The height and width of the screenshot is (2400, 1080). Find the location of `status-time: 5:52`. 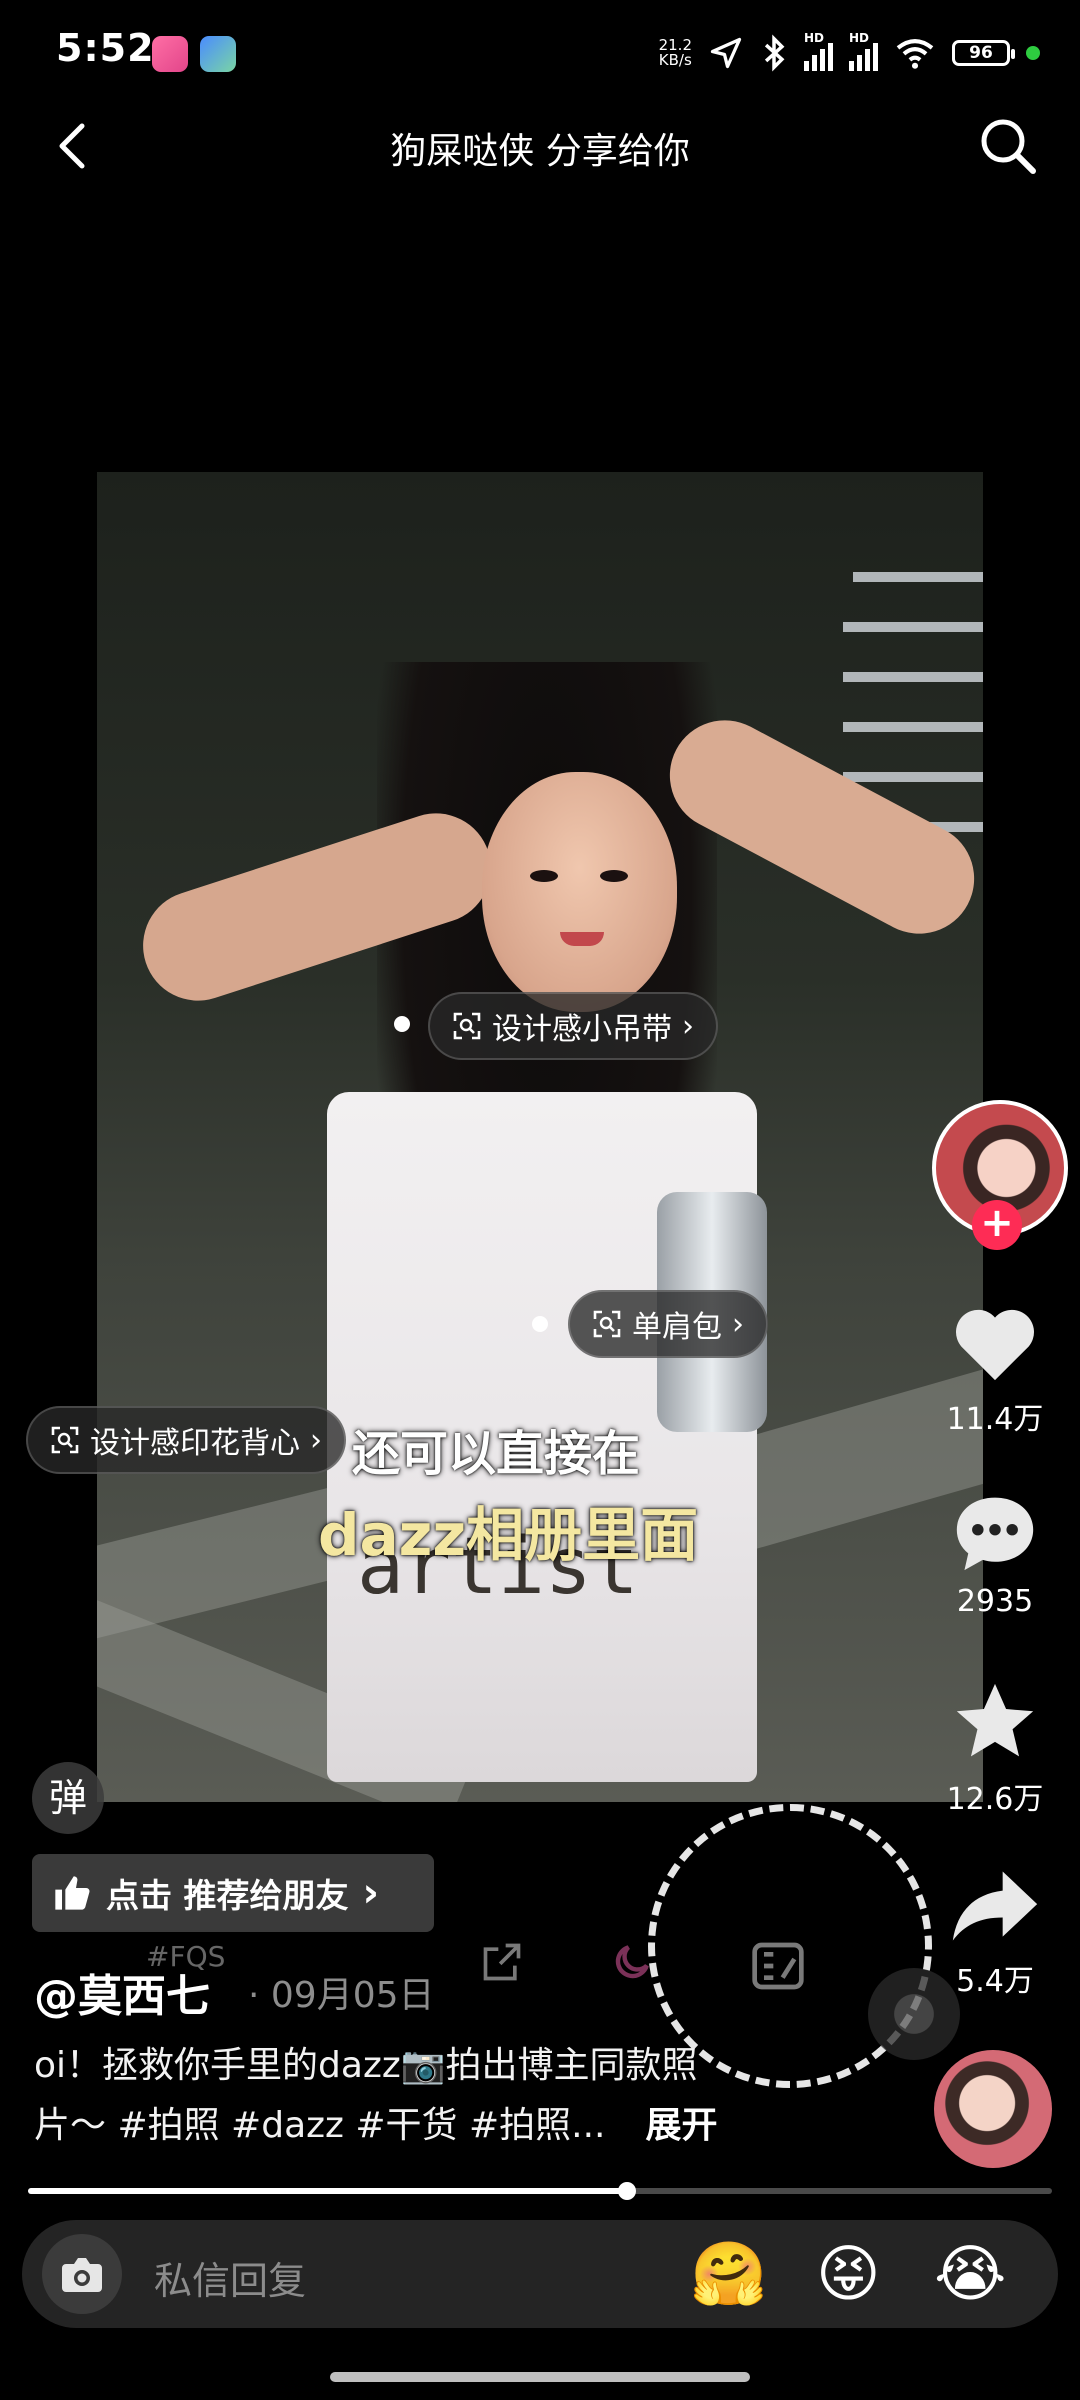

status-time: 5:52 is located at coordinates (105, 48).